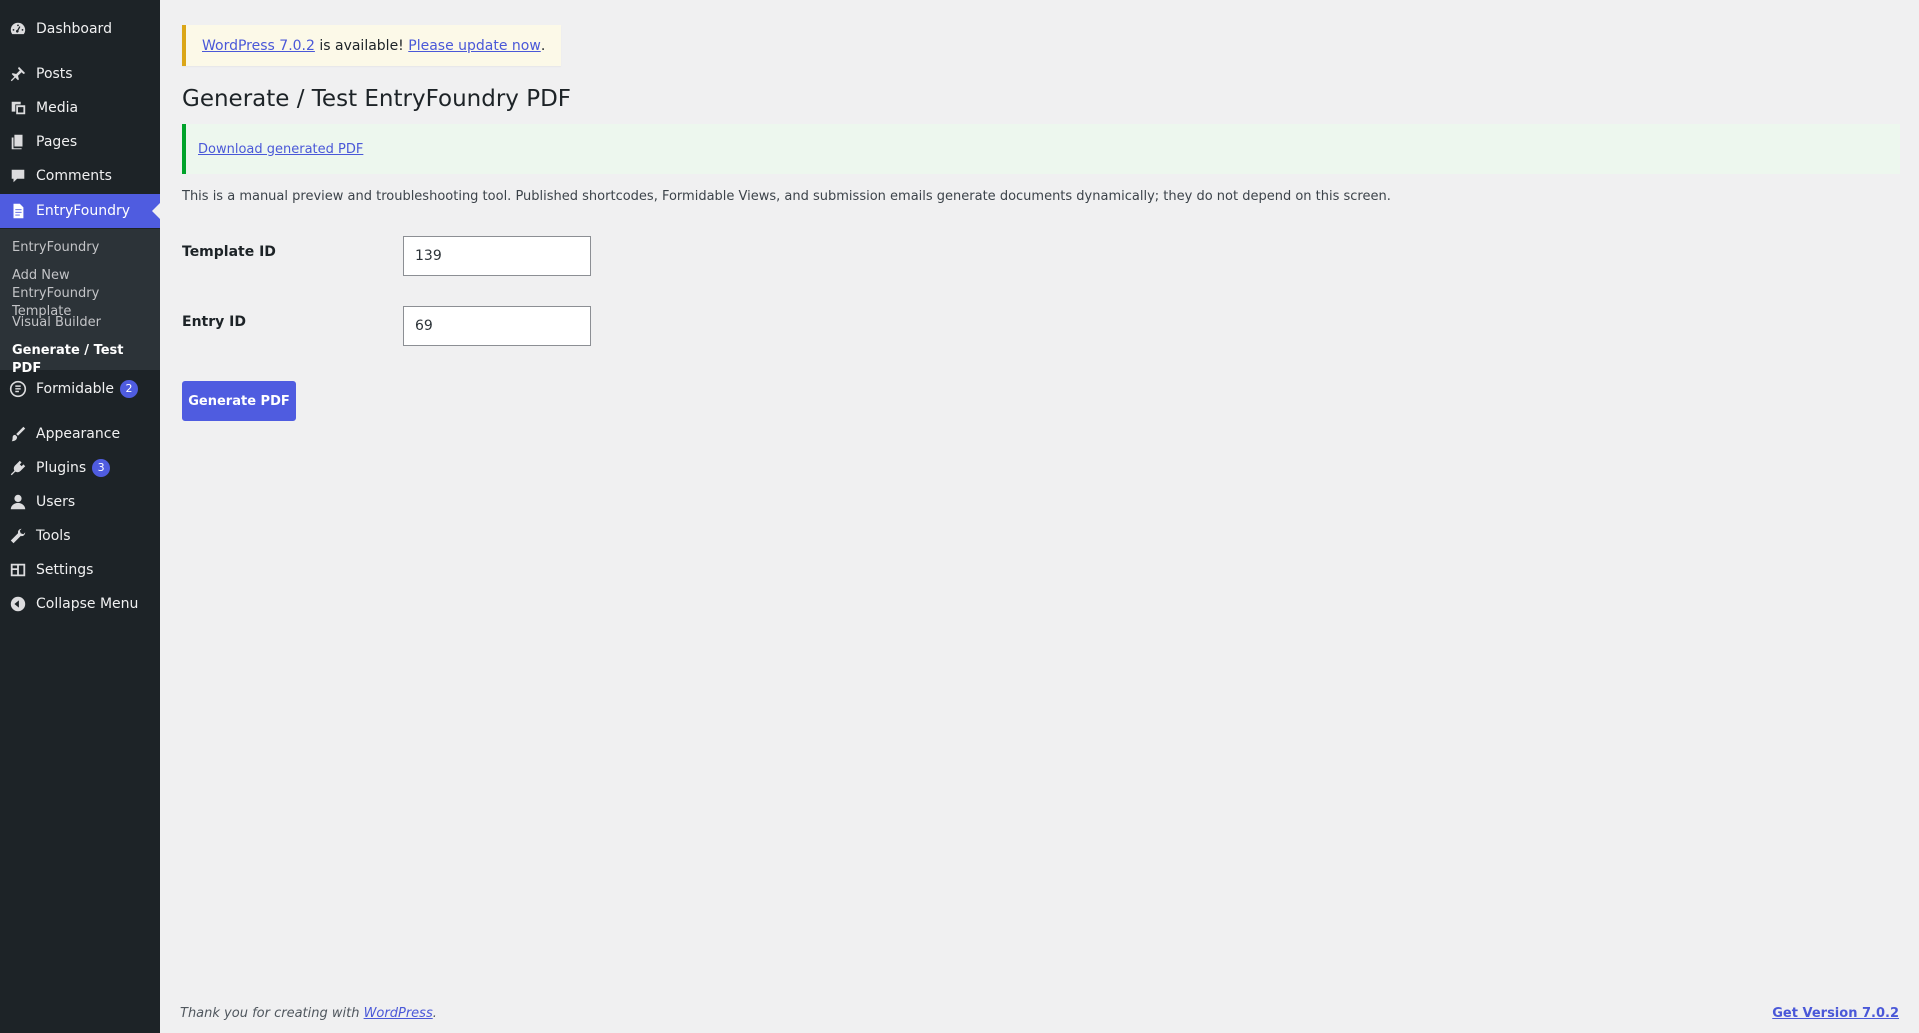  What do you see at coordinates (53, 536) in the screenshot?
I see `sidebar-item-label: Tools` at bounding box center [53, 536].